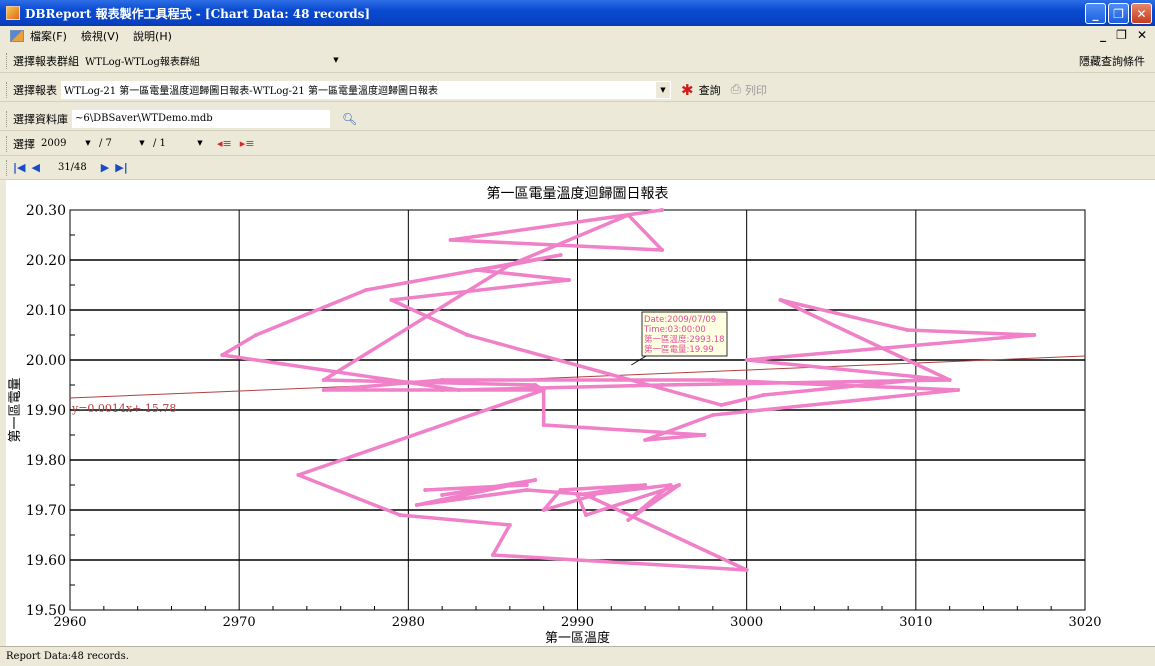 The image size is (1155, 666). I want to click on report-group-select: WTLog-WTLog報表群組 ▼, so click(213, 61).